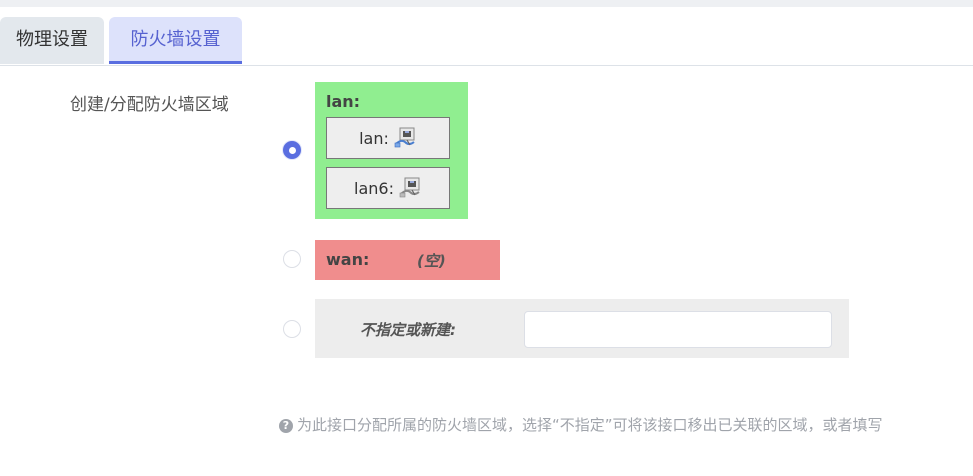  I want to click on zone-lan-title: lan:, so click(343, 101).